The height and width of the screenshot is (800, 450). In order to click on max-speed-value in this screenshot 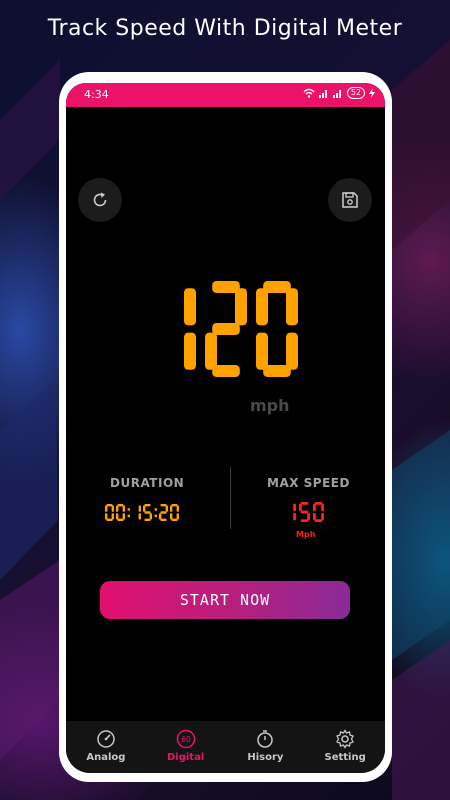, I will do `click(308, 512)`.